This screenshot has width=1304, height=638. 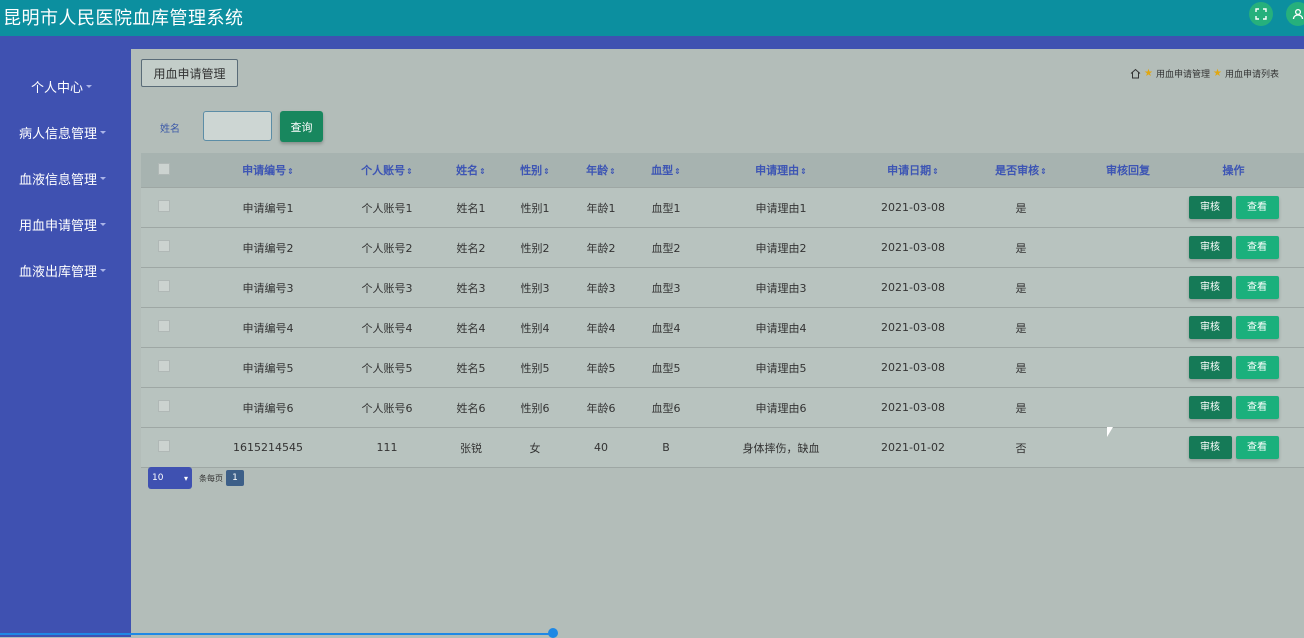 I want to click on header-request-id: 申请编号⇕, so click(x=268, y=170).